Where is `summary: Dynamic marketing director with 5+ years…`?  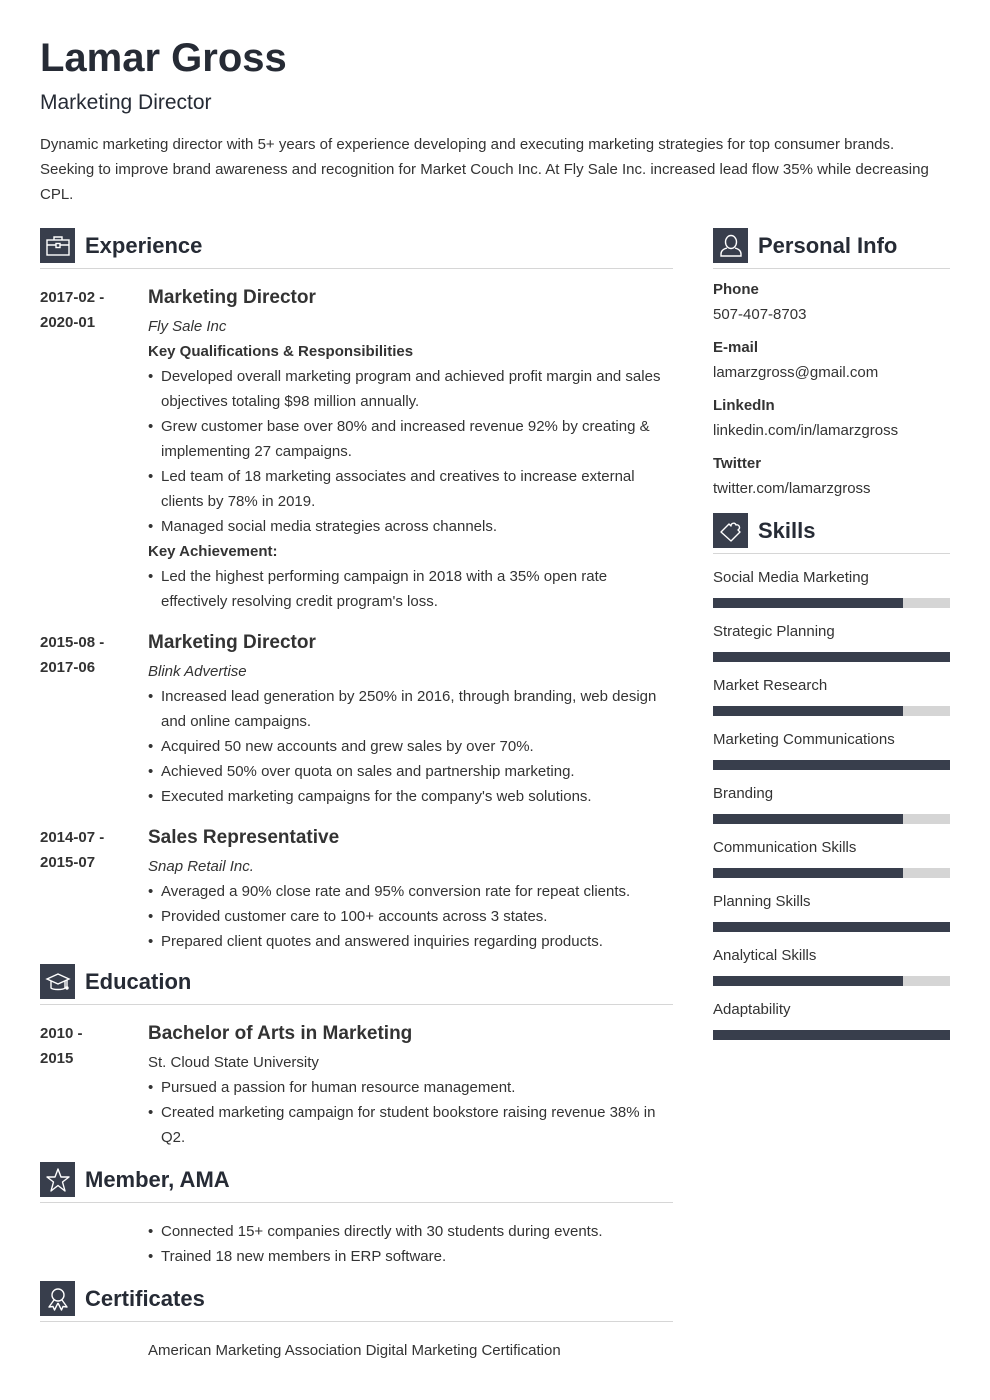
summary: Dynamic marketing director with 5+ years… is located at coordinates (484, 169).